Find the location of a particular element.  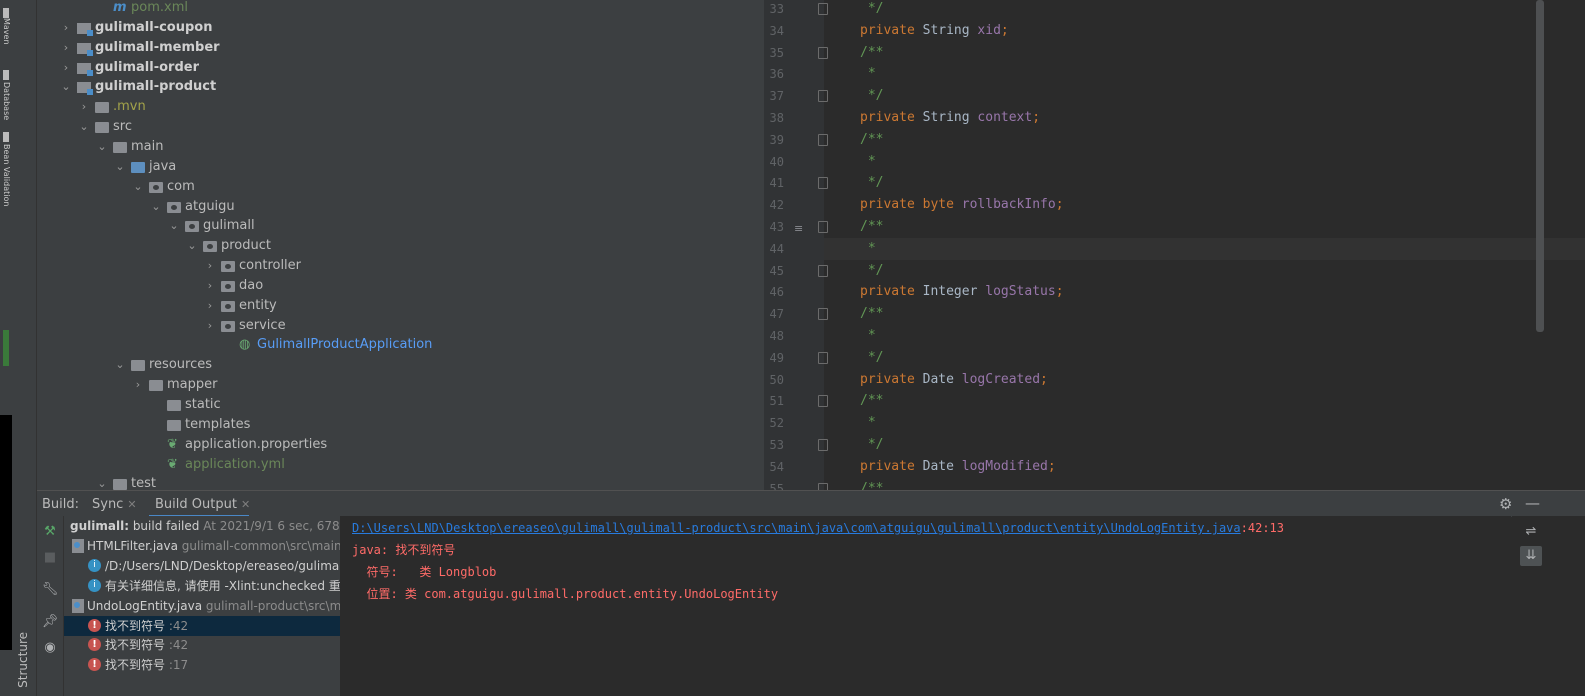

tree-row: ⌄ java is located at coordinates (400, 167).